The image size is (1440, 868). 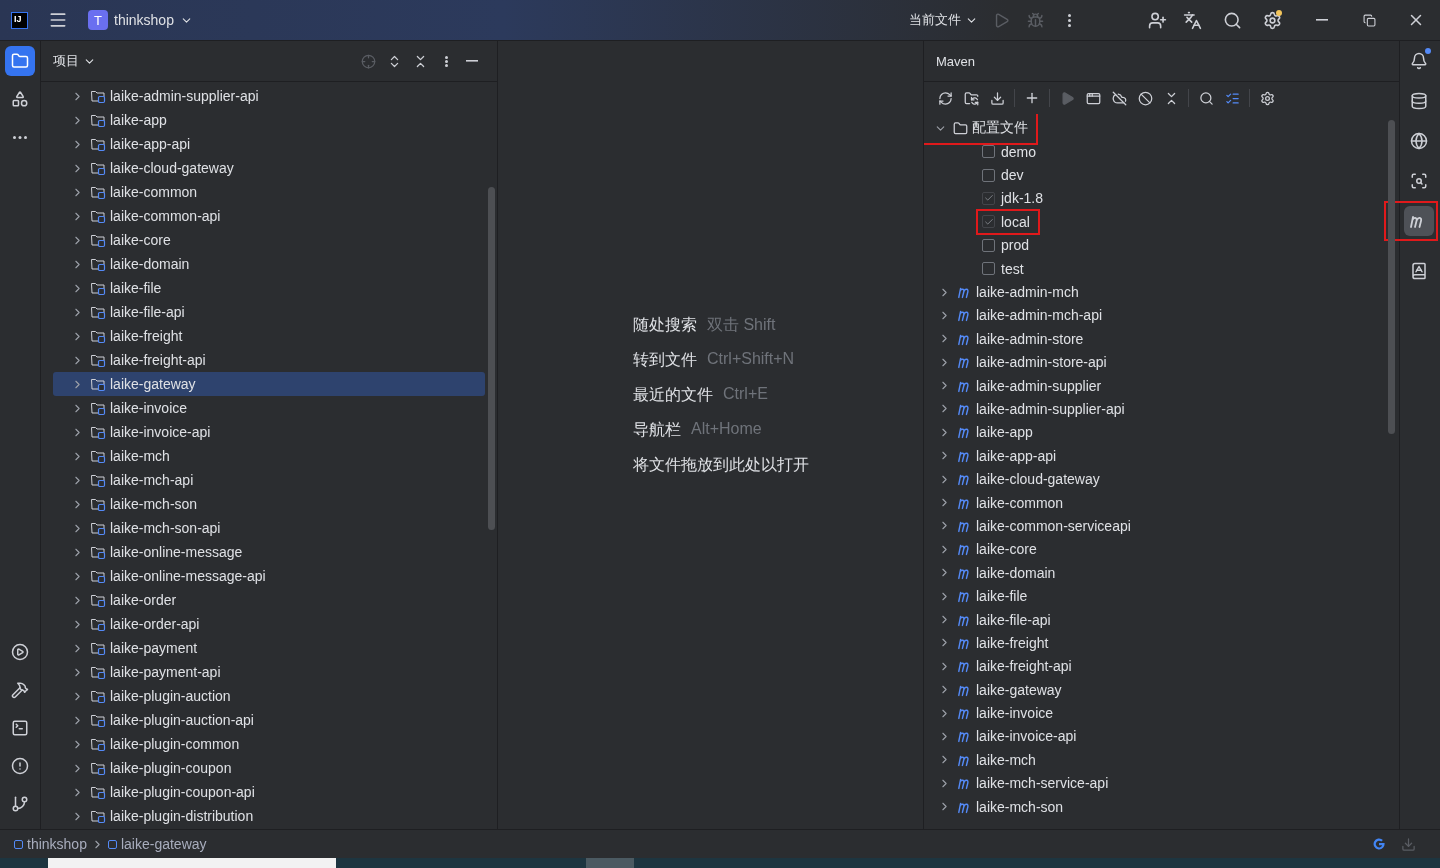 I want to click on maven-module-item: laike-mch-service-api, so click(x=1157, y=783).